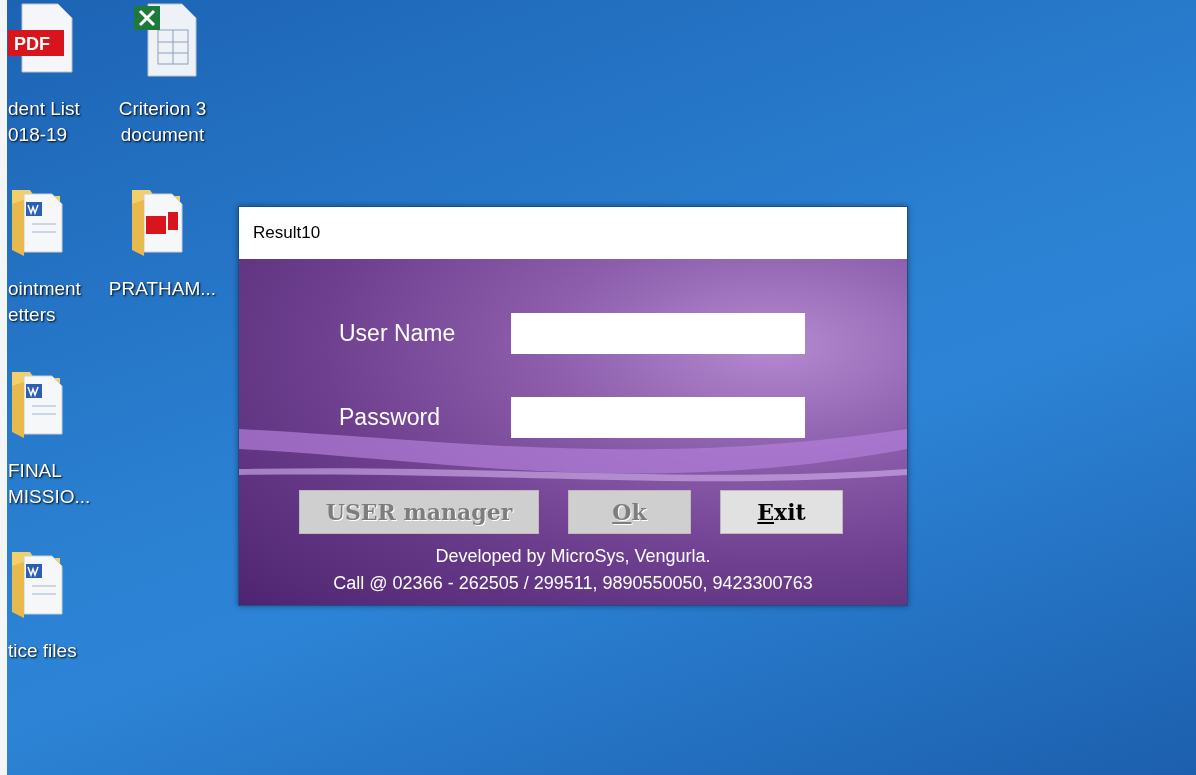 Image resolution: width=1196 pixels, height=775 pixels. What do you see at coordinates (162, 135) in the screenshot?
I see `desktop-icon-label: document` at bounding box center [162, 135].